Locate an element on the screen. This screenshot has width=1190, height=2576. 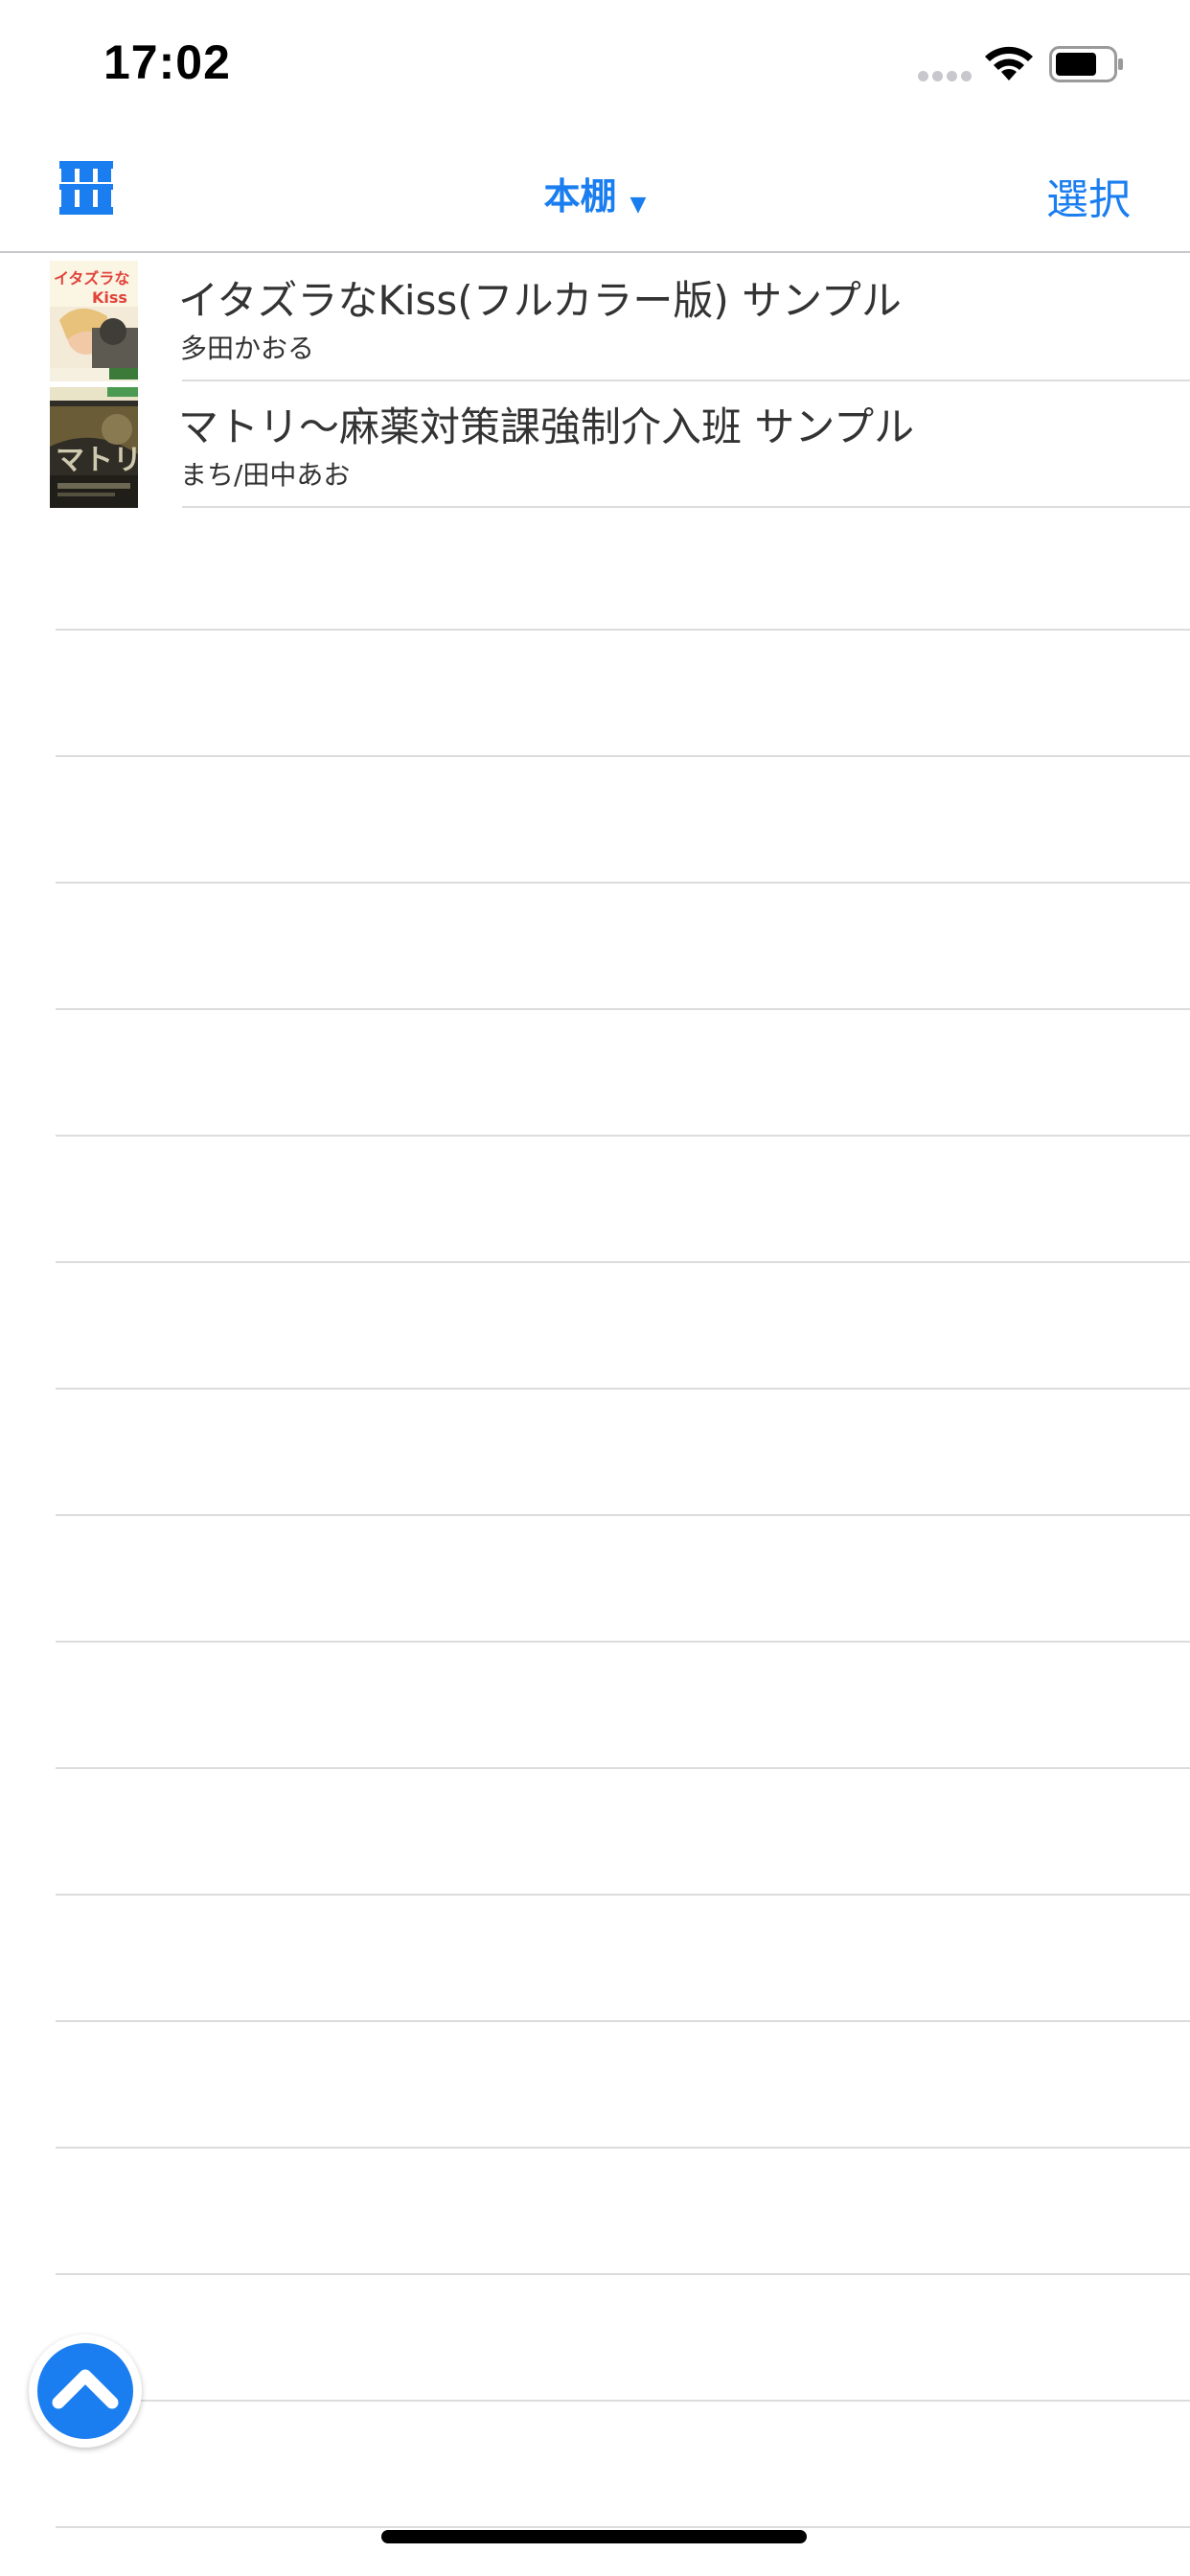
chevron-up-icon is located at coordinates (86, 2389).